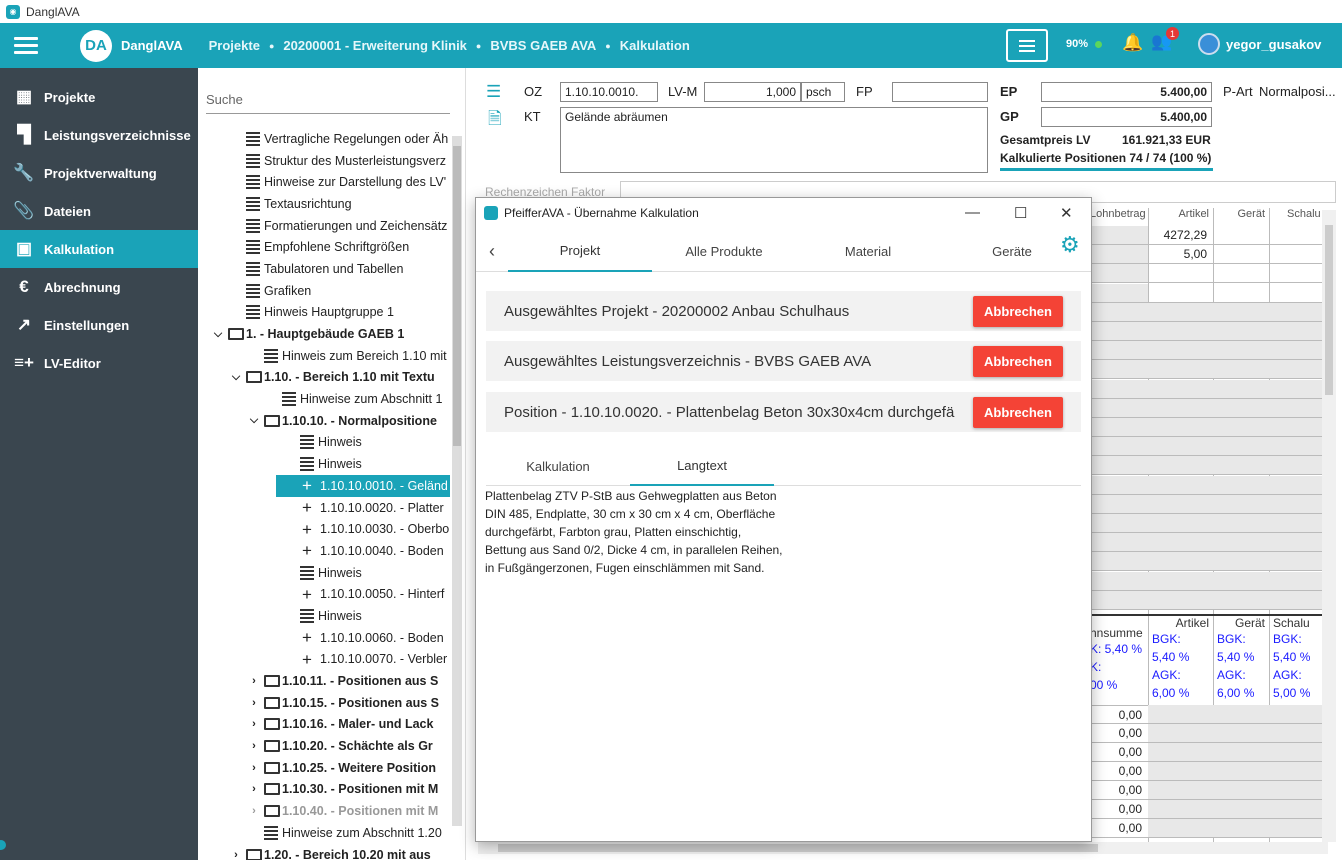 The height and width of the screenshot is (860, 1342). Describe the element at coordinates (234, 45) in the screenshot. I see `breadcrumb-item: Projekte` at that location.